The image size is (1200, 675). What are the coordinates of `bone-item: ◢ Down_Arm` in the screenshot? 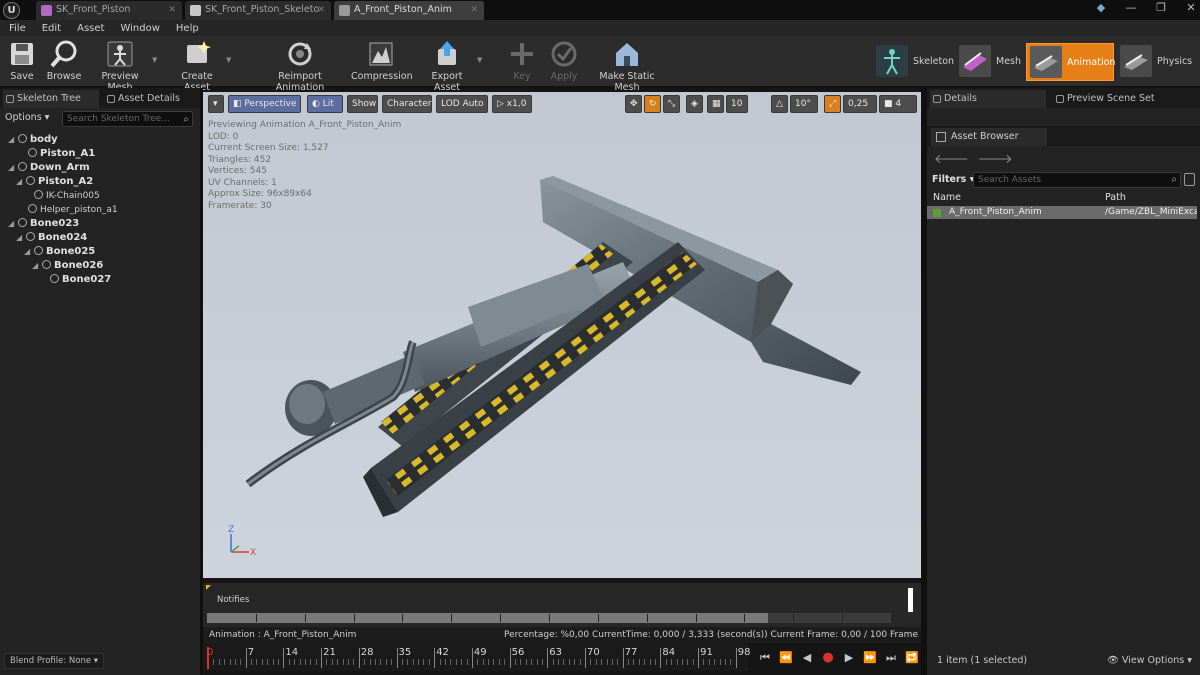 It's located at (49, 168).